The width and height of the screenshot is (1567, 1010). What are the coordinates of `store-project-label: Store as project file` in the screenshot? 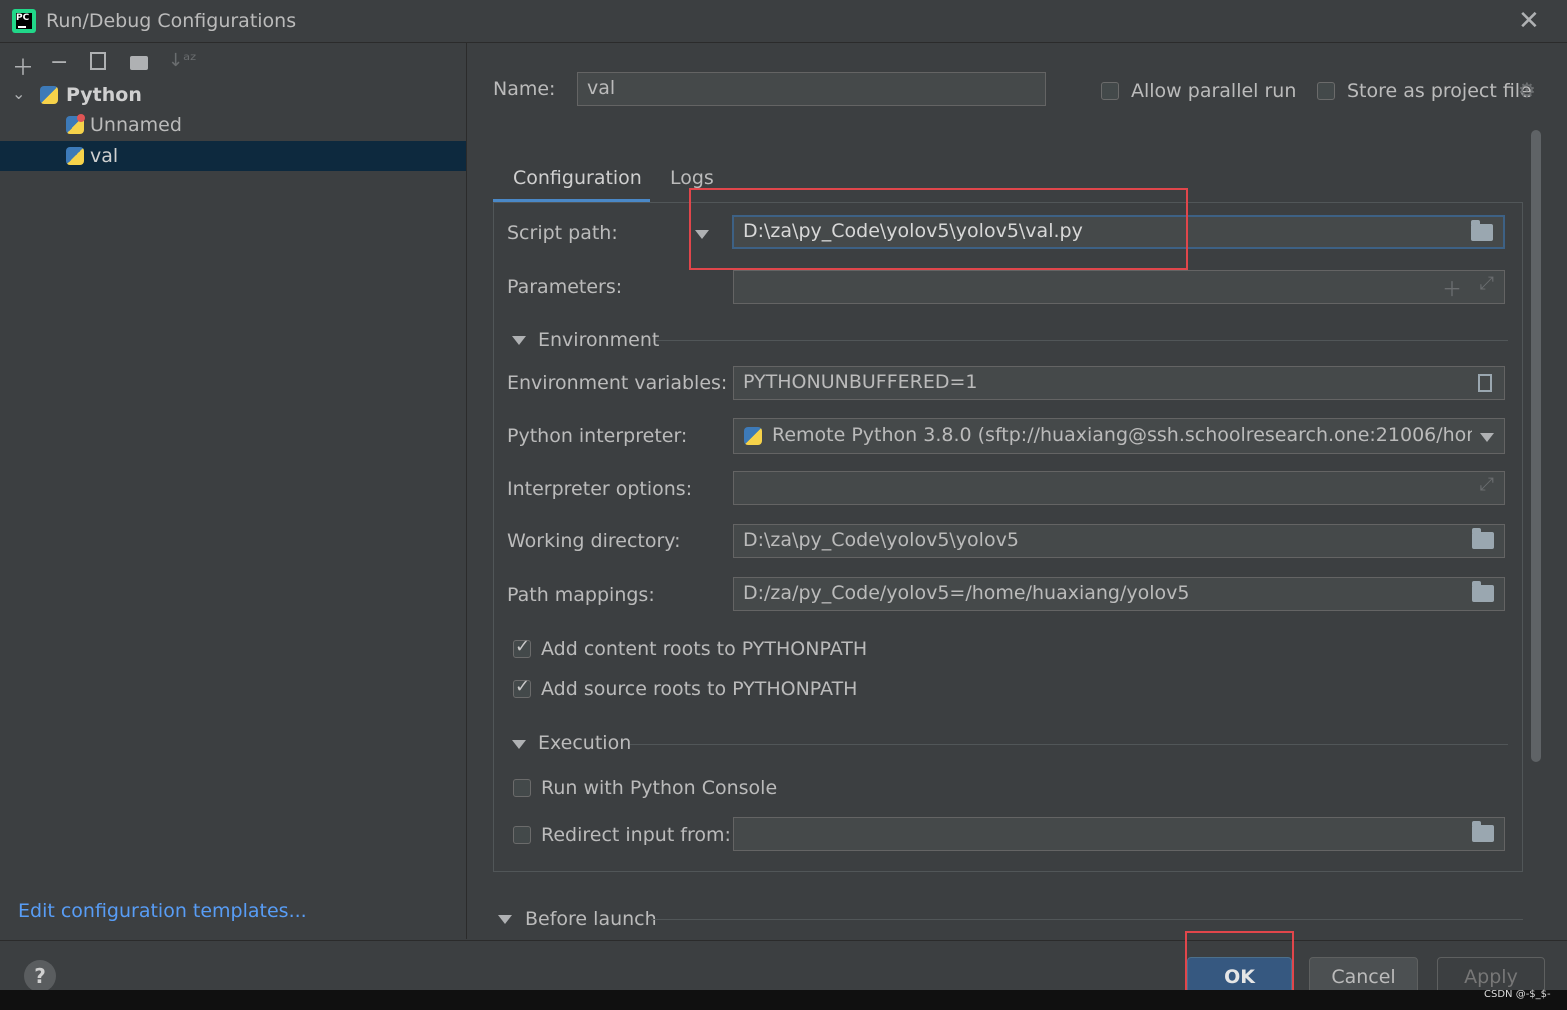 It's located at (1439, 91).